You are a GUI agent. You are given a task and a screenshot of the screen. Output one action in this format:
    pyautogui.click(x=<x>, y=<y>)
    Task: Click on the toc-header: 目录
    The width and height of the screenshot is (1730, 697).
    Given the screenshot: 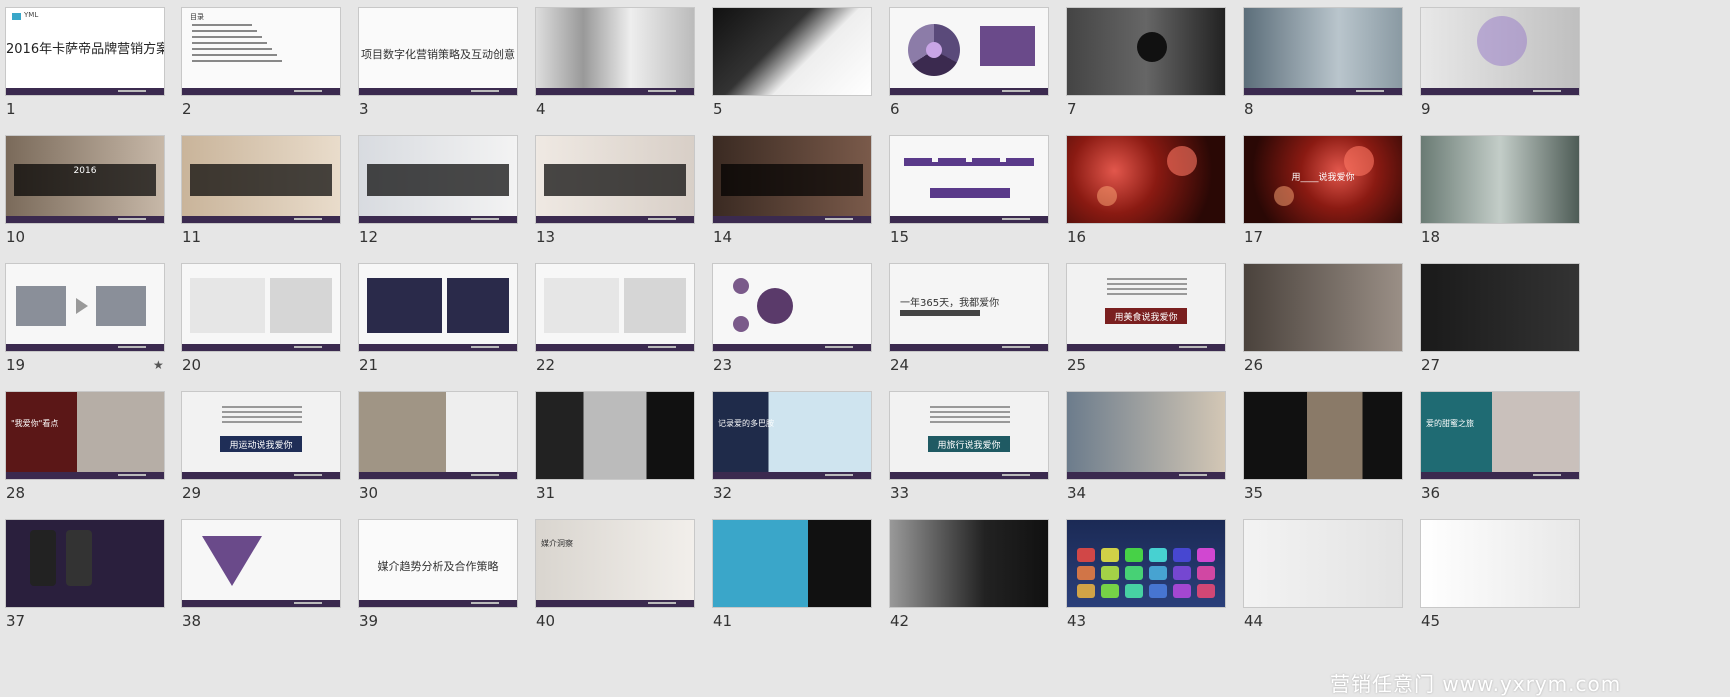 What is the action you would take?
    pyautogui.click(x=197, y=17)
    